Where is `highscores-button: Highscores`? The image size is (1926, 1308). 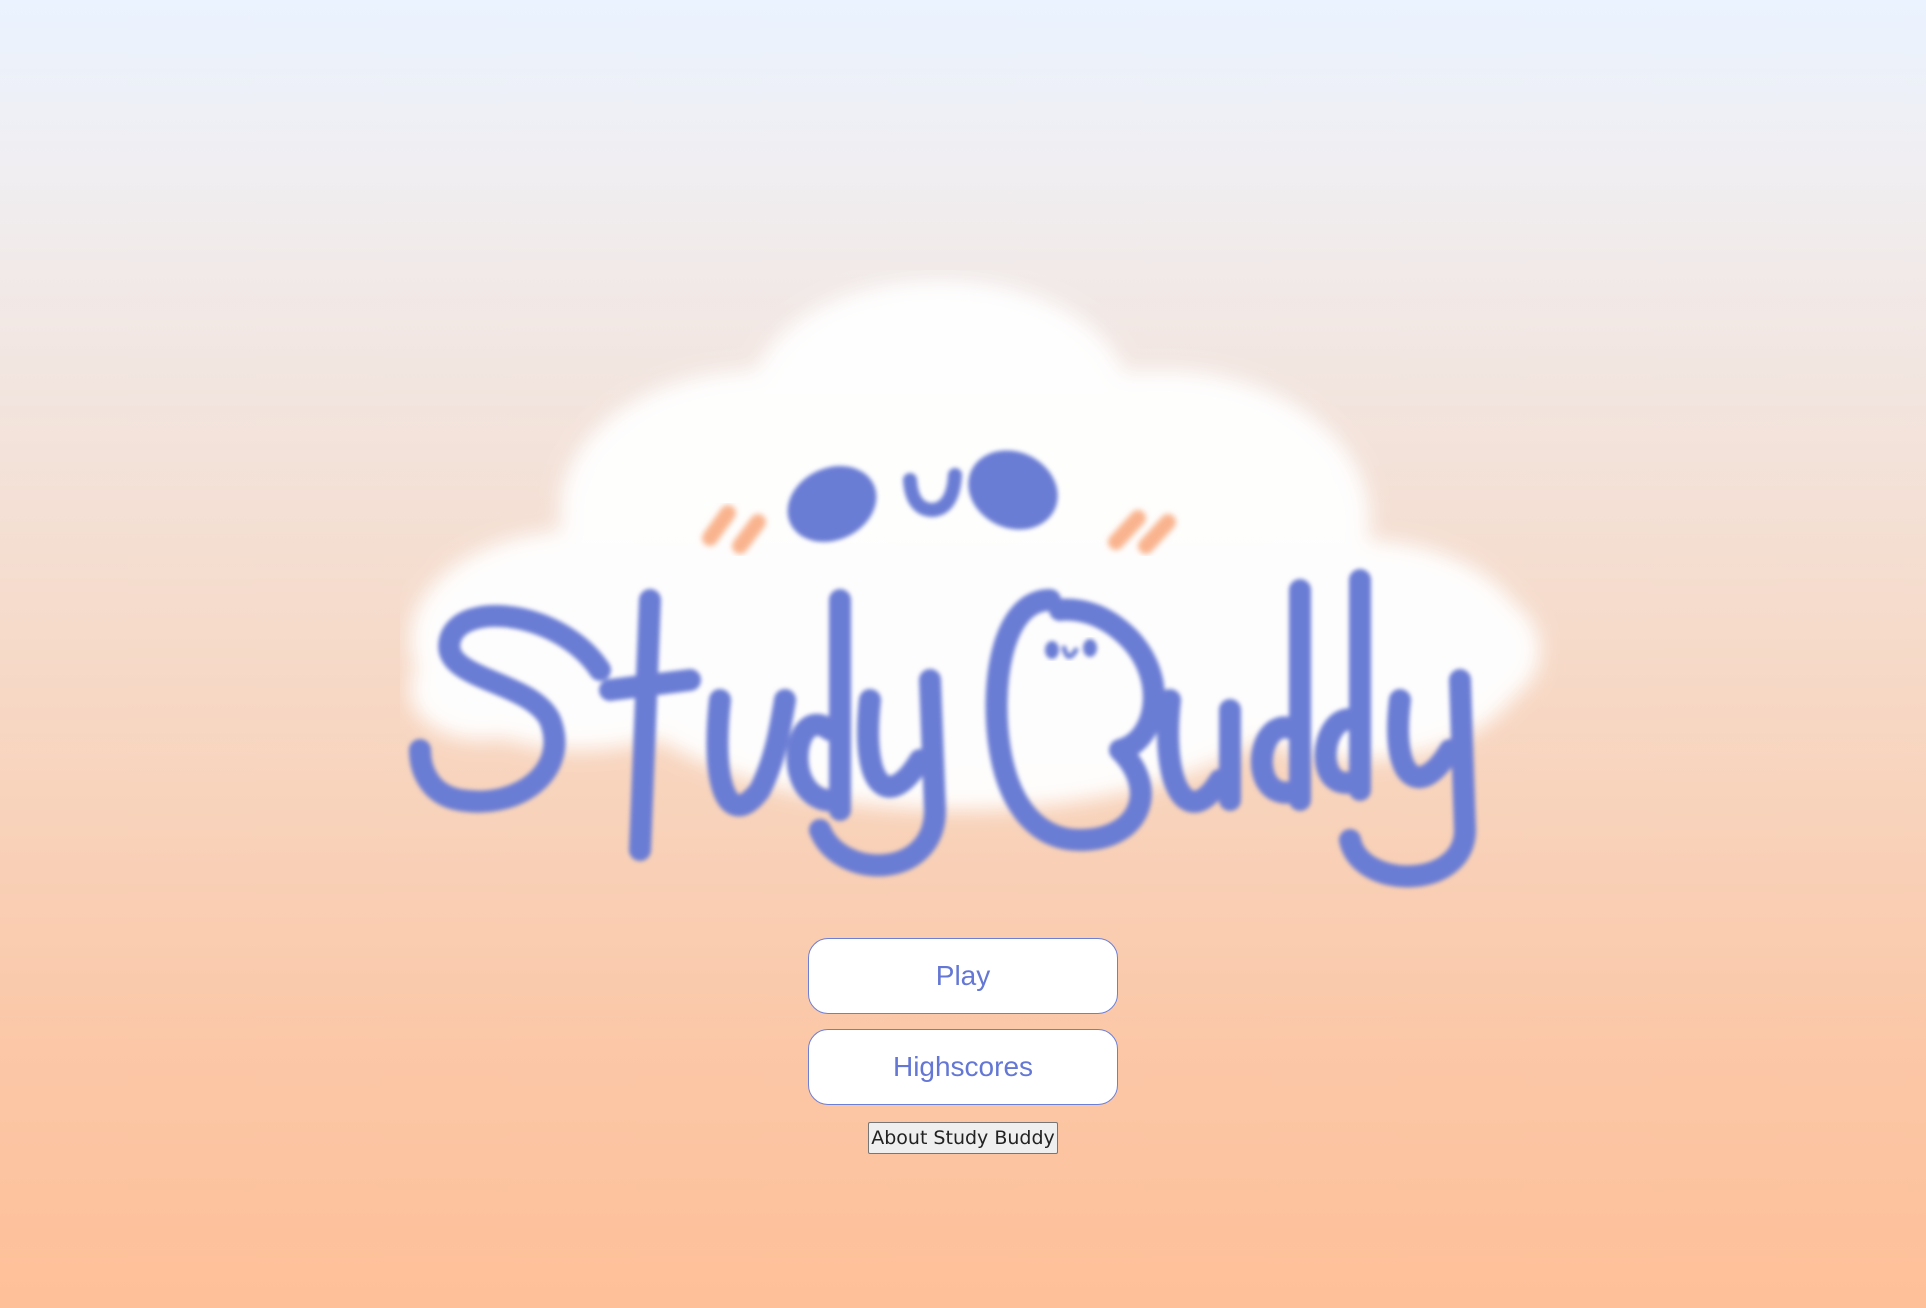
highscores-button: Highscores is located at coordinates (963, 1067).